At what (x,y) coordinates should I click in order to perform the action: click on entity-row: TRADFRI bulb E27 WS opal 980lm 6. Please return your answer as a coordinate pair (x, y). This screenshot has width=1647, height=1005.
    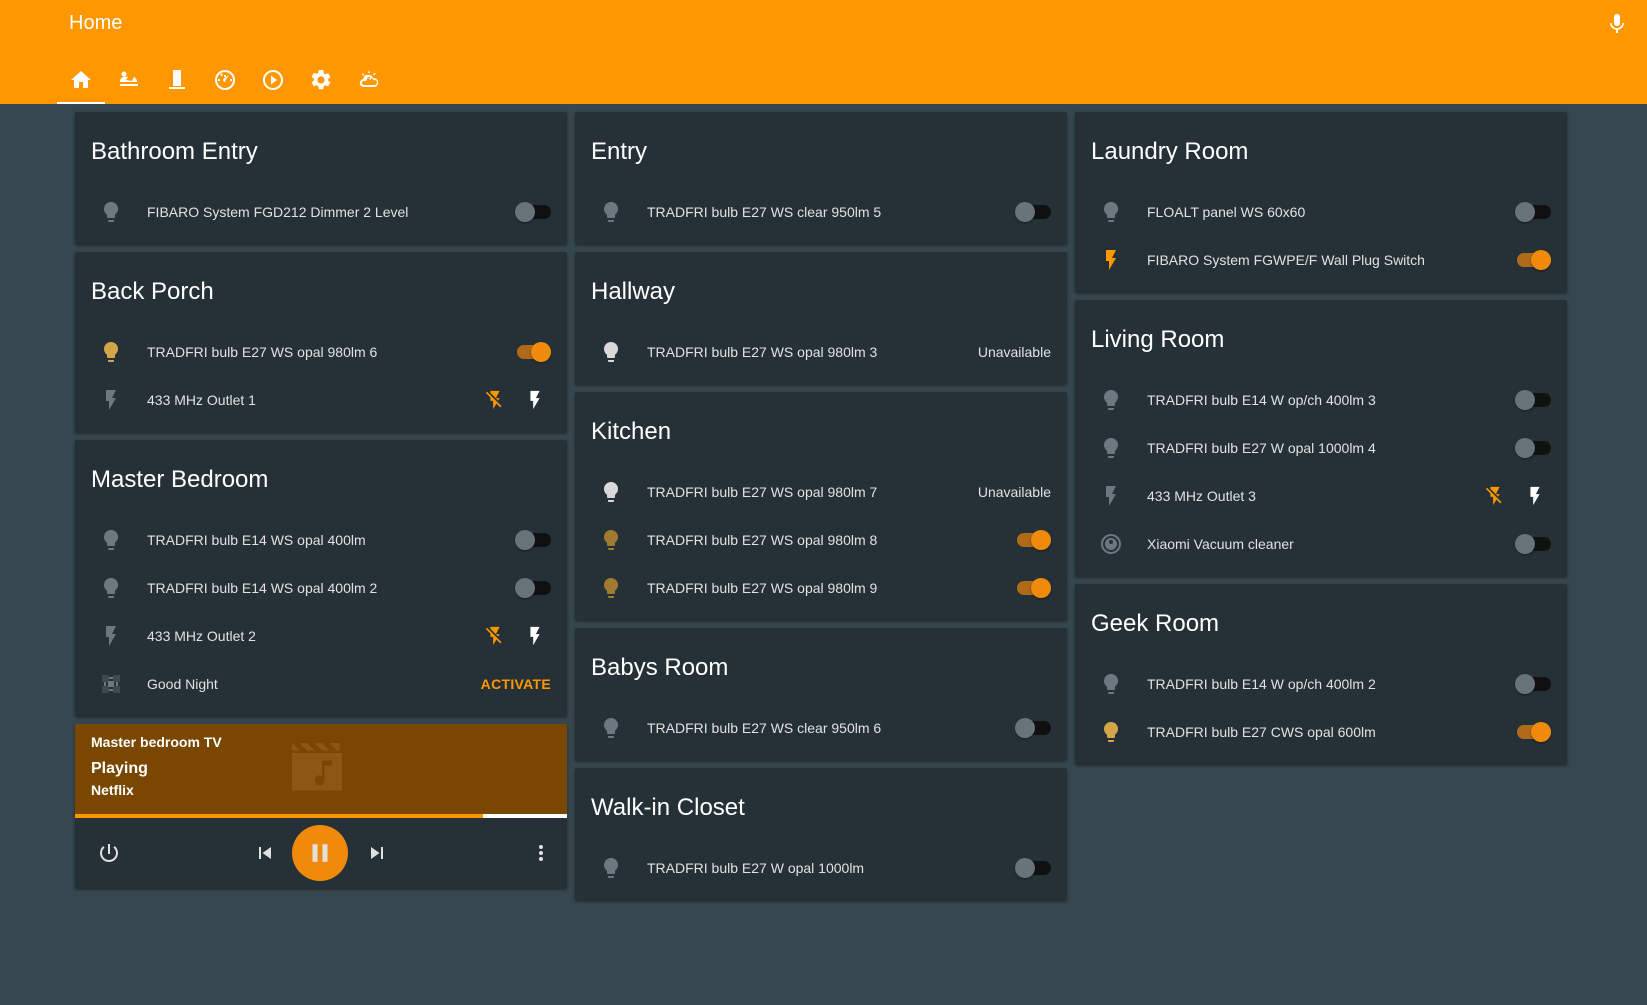
    Looking at the image, I should click on (321, 352).